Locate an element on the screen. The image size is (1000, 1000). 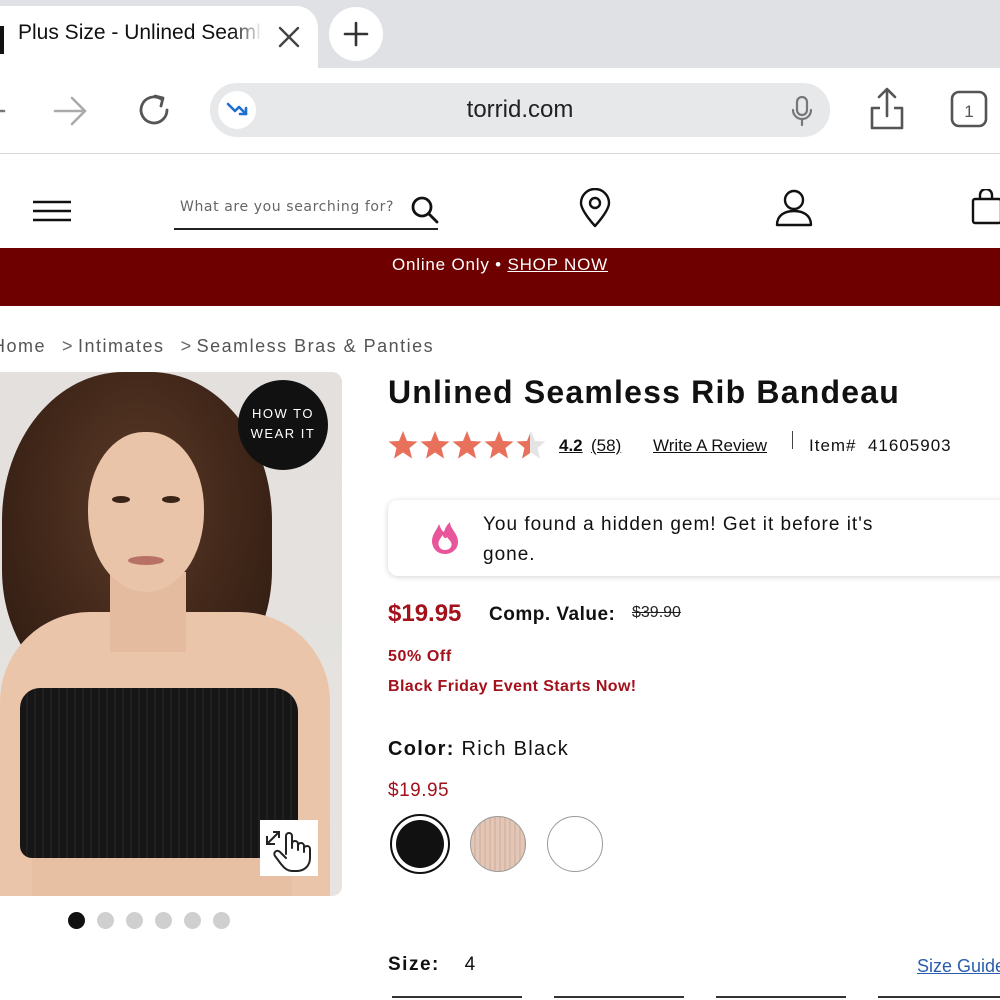
search-input is located at coordinates (293, 207).